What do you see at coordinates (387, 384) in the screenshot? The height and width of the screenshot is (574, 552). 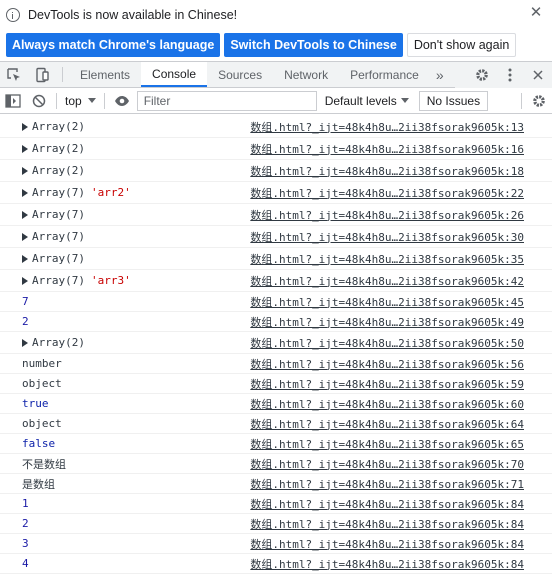 I see `source-link: 数组.html?_ijt=48k4h8u…2ii38fsorak9605k:59` at bounding box center [387, 384].